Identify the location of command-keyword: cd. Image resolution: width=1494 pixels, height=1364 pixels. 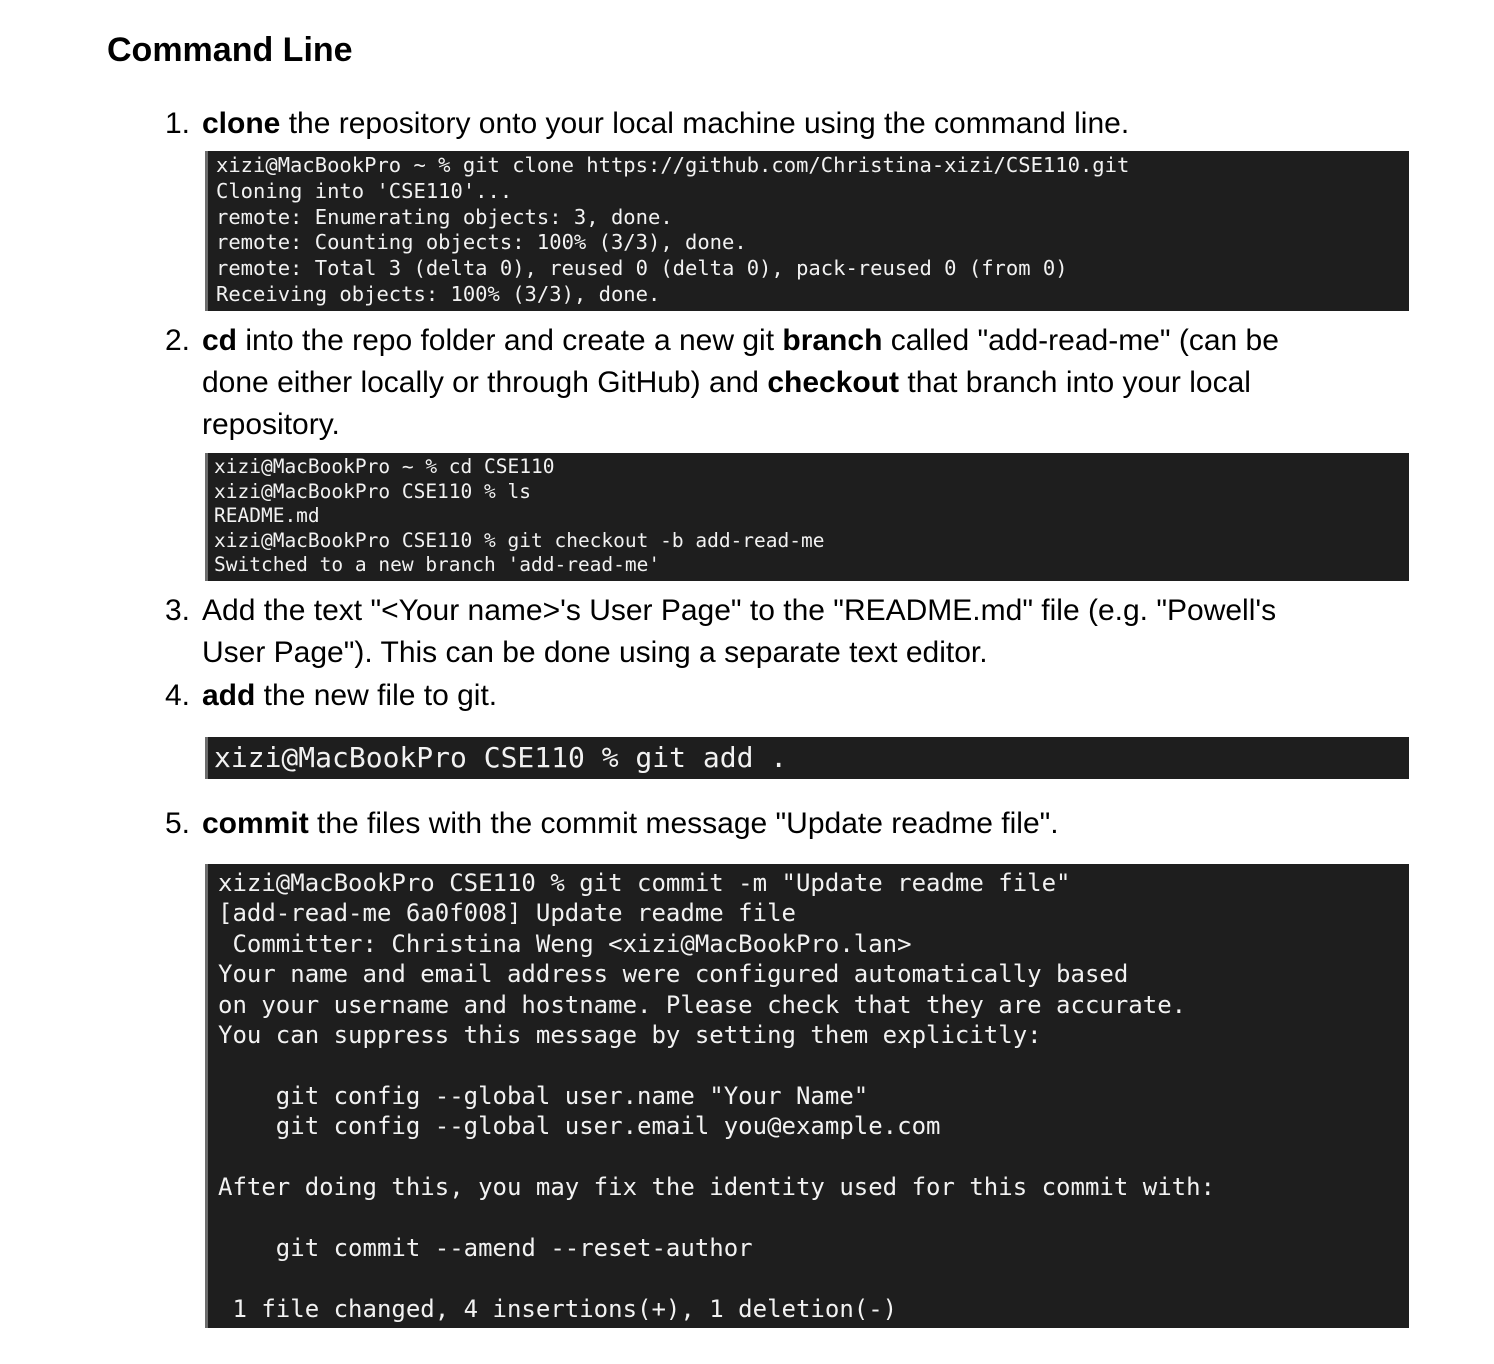
(220, 340).